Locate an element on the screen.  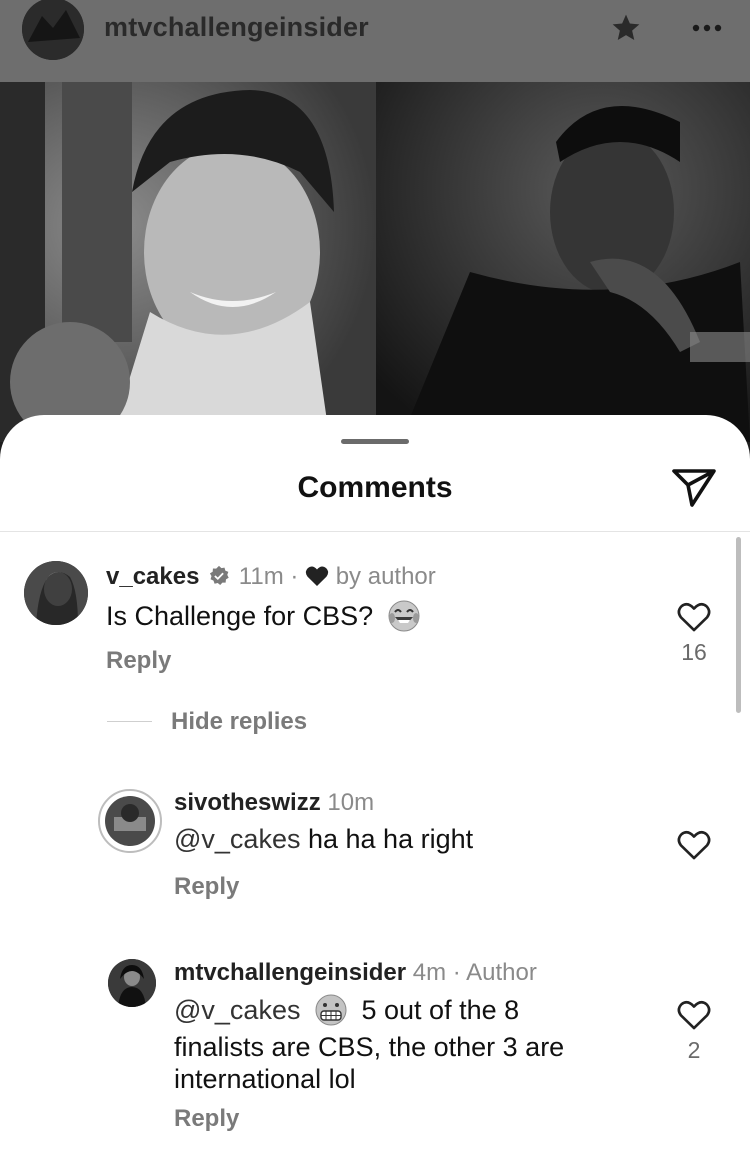
post-author-avatar is located at coordinates (53, 30).